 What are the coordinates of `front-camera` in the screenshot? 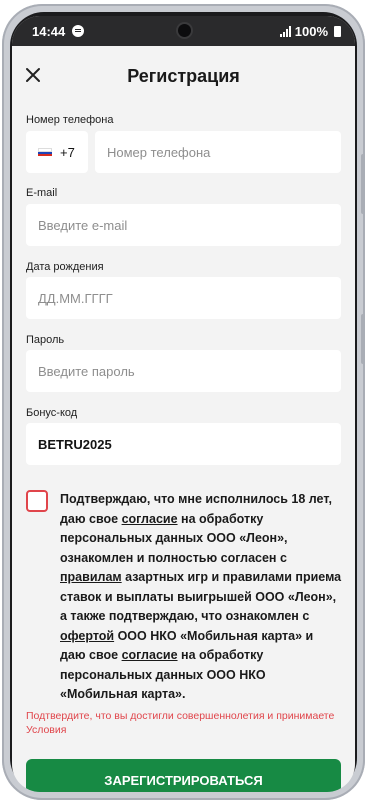 It's located at (184, 30).